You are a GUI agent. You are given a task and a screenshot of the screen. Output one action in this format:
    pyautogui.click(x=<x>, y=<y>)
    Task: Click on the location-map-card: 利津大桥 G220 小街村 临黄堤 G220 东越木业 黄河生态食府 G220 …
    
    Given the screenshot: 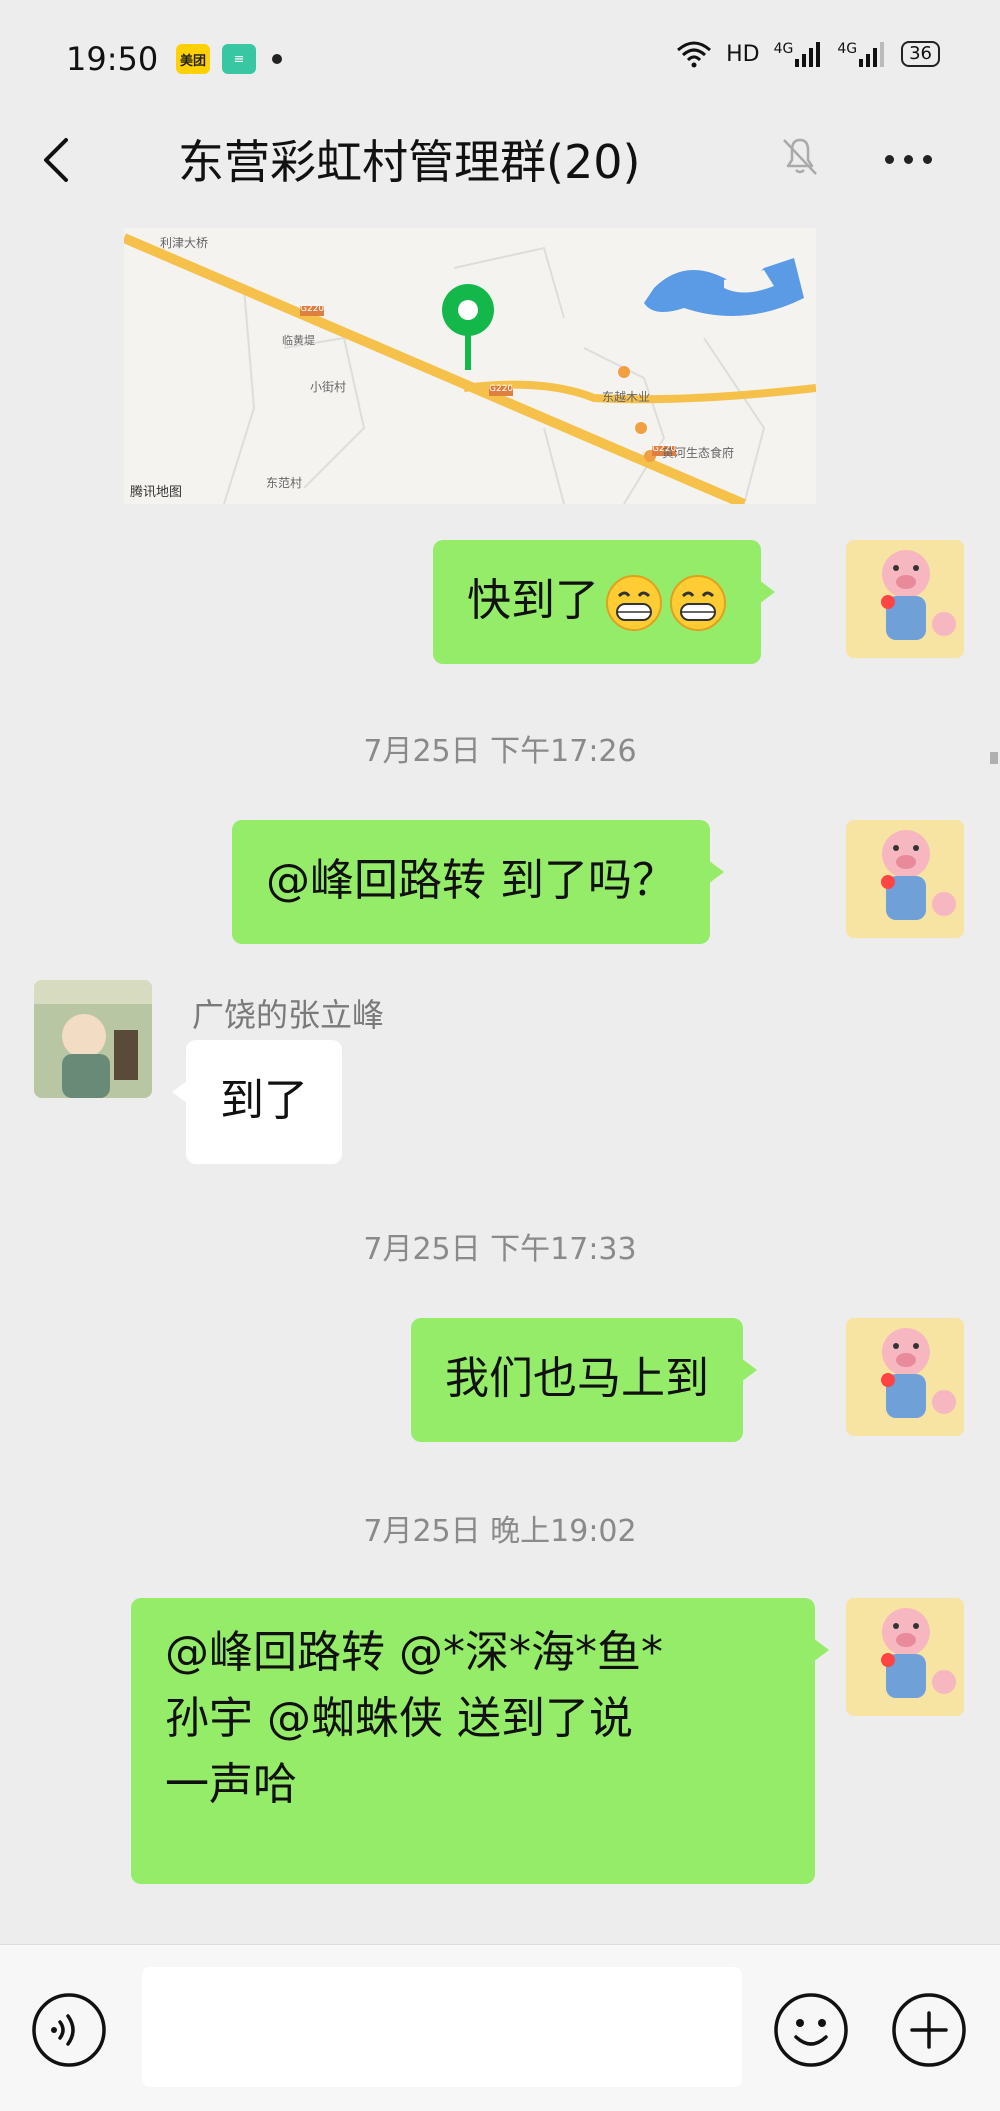 What is the action you would take?
    pyautogui.click(x=470, y=366)
    